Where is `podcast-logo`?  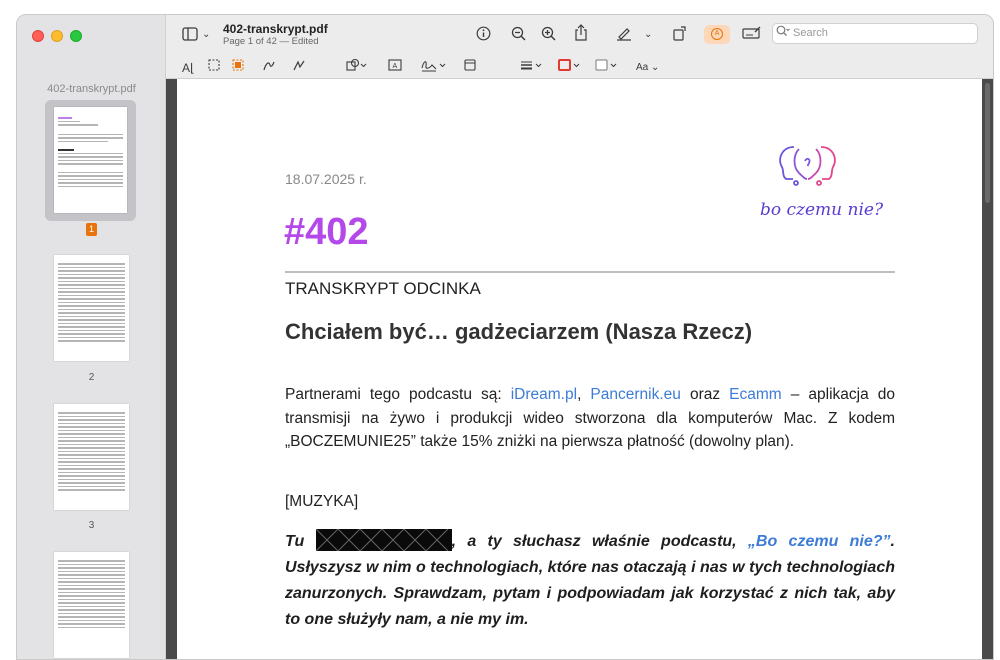
podcast-logo is located at coordinates (807, 166).